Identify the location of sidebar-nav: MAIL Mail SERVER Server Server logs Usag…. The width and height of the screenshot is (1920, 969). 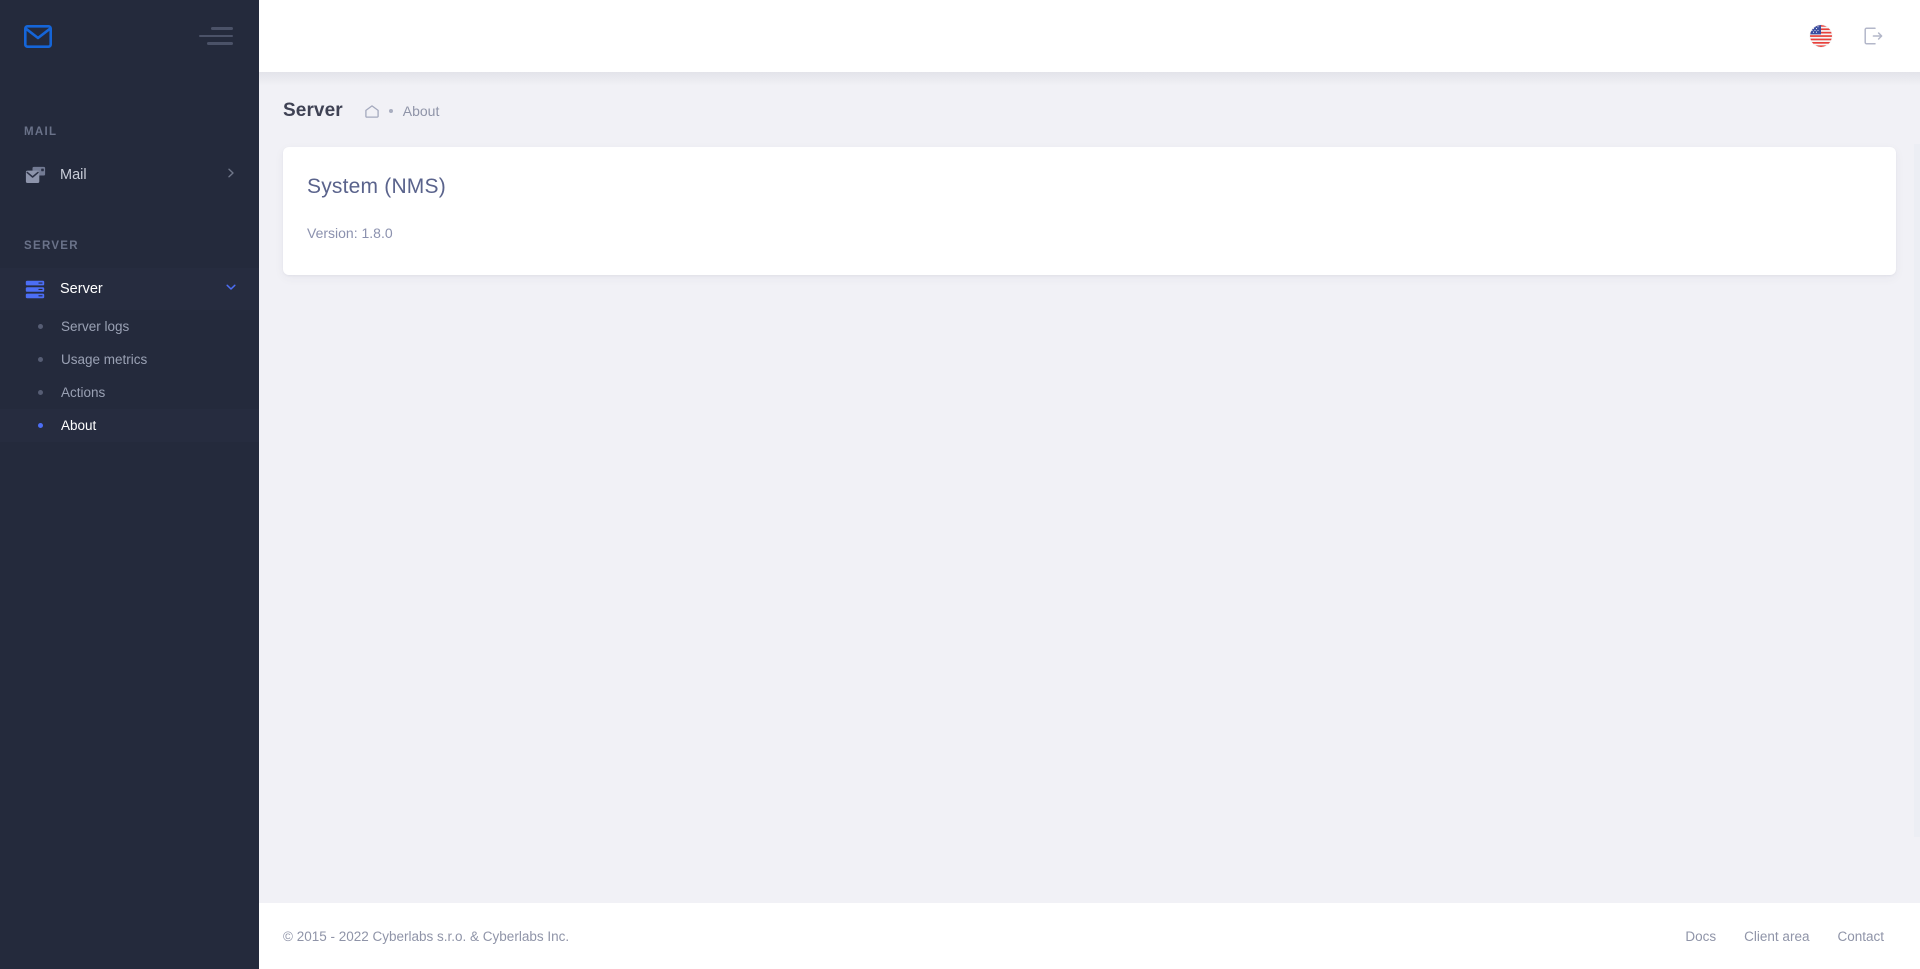
(129, 284).